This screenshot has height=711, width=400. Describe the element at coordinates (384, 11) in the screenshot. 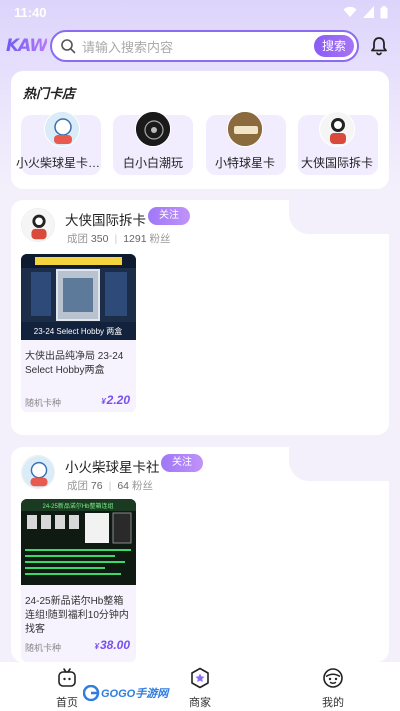

I see `battery-icon` at that location.